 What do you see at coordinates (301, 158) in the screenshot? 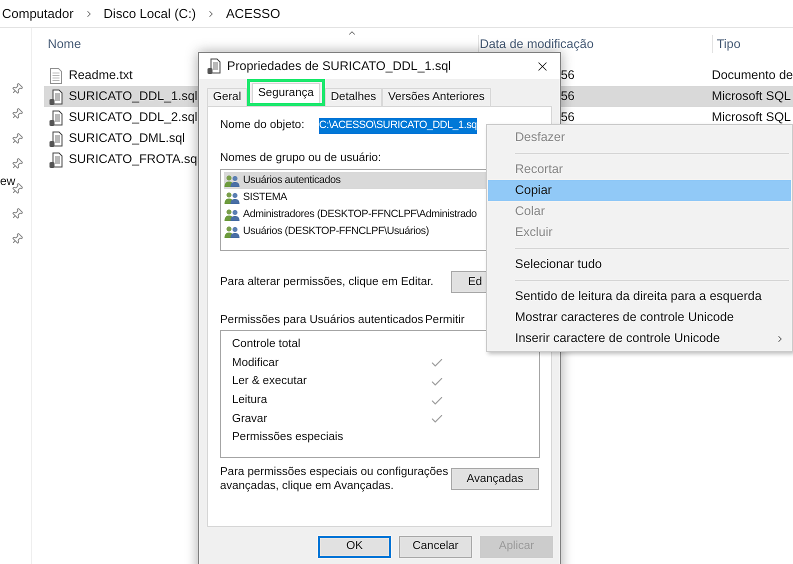
I see `section-label: Nomes de grupo ou de usuário:` at bounding box center [301, 158].